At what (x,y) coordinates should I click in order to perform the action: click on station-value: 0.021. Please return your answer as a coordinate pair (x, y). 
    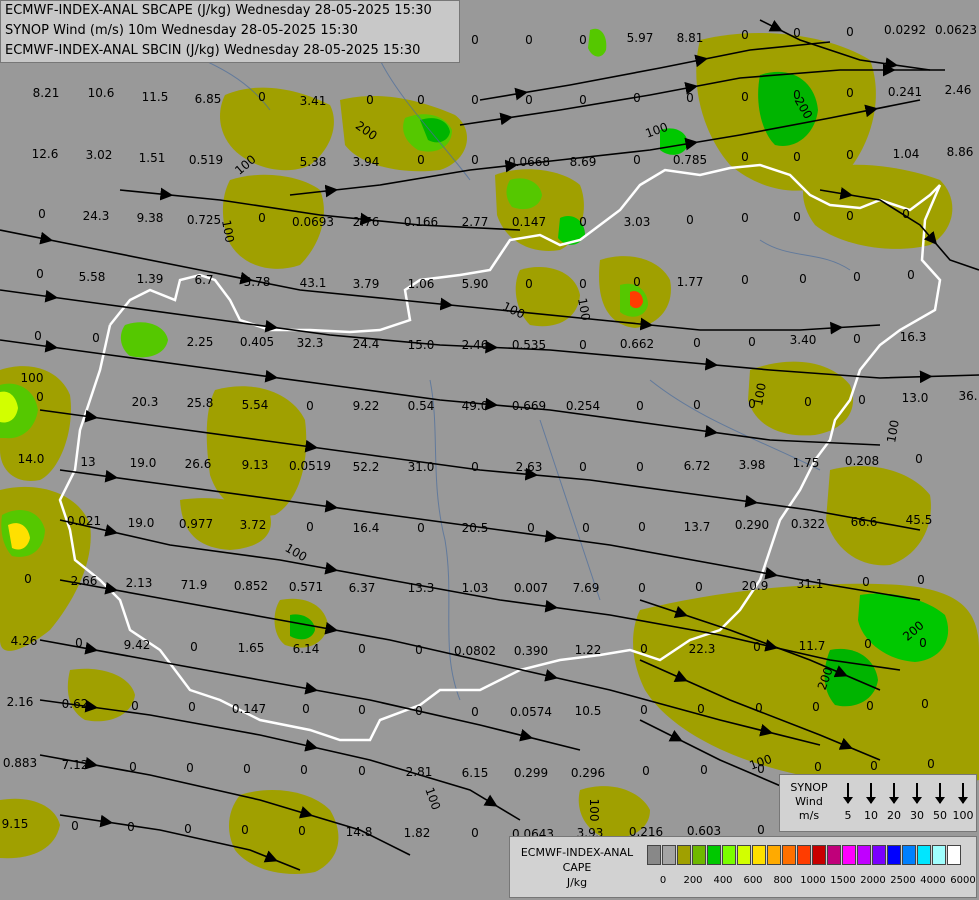
    Looking at the image, I should click on (84, 521).